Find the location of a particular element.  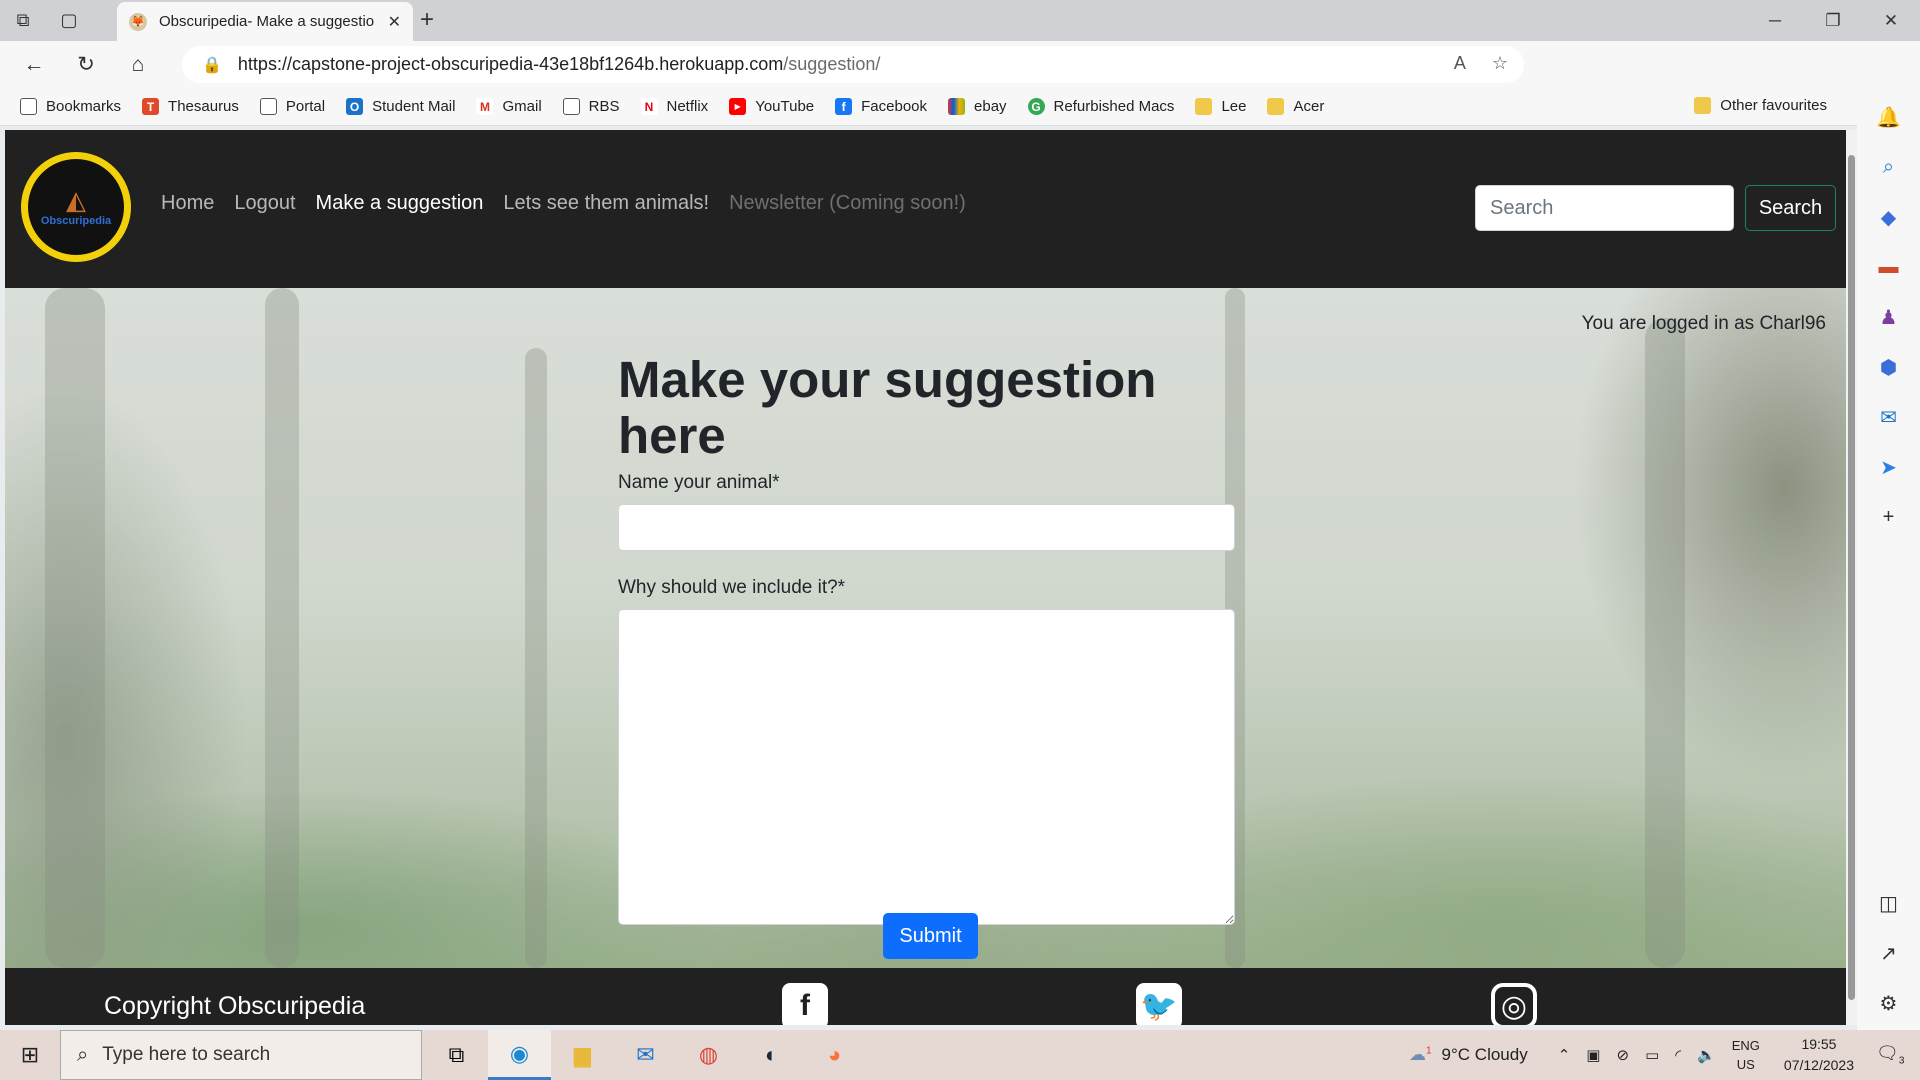

mail-app-icon: ✉ is located at coordinates (645, 1055).